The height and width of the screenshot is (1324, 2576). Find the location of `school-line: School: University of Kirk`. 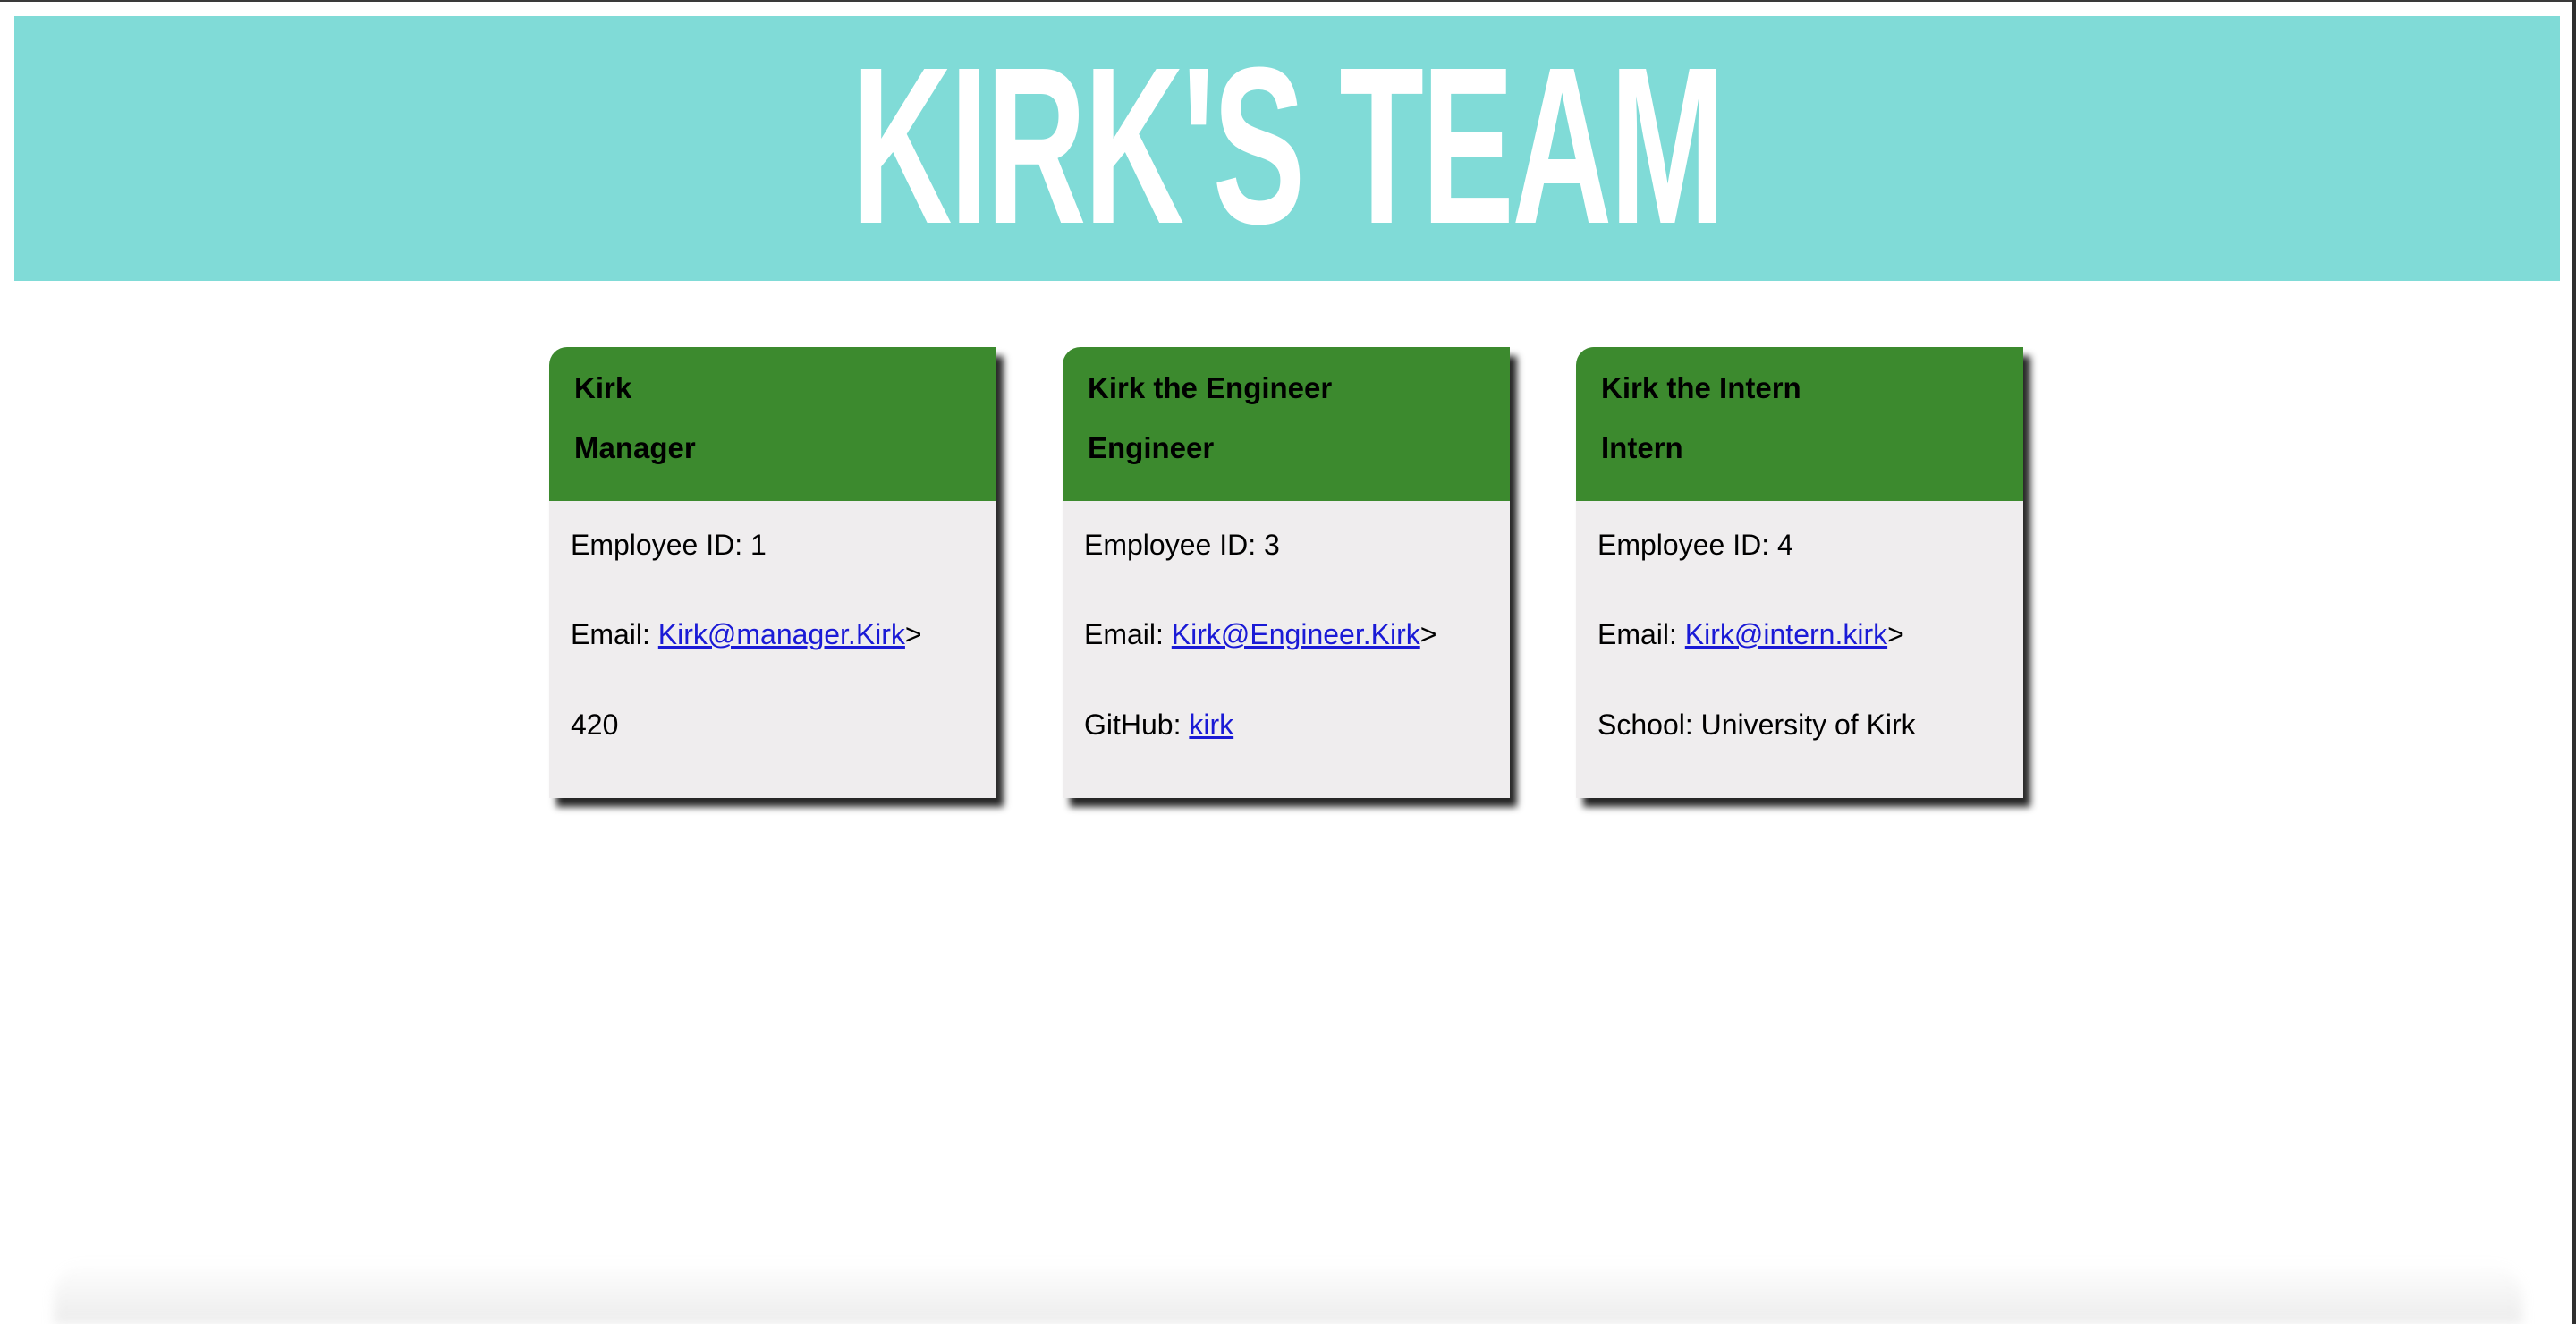

school-line: School: University of Kirk is located at coordinates (1756, 724).